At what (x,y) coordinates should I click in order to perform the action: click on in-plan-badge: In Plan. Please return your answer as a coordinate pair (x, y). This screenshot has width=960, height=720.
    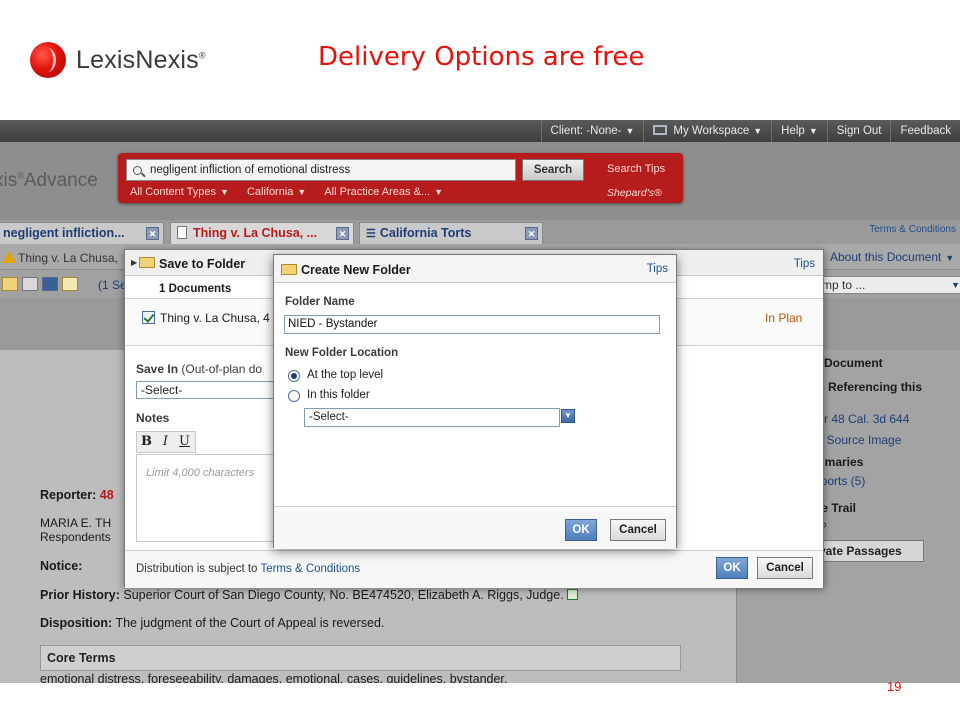
    Looking at the image, I should click on (784, 318).